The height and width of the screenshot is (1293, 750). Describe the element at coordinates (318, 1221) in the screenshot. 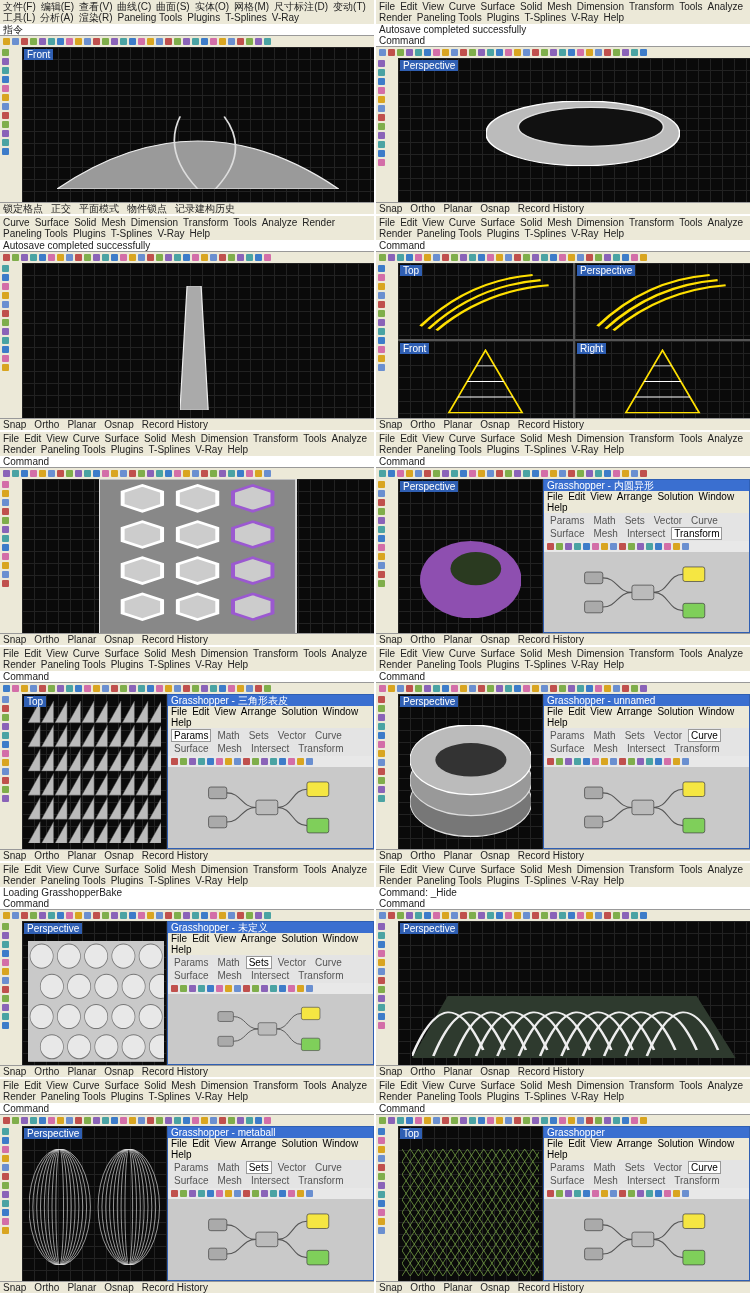

I see `panel-node` at that location.